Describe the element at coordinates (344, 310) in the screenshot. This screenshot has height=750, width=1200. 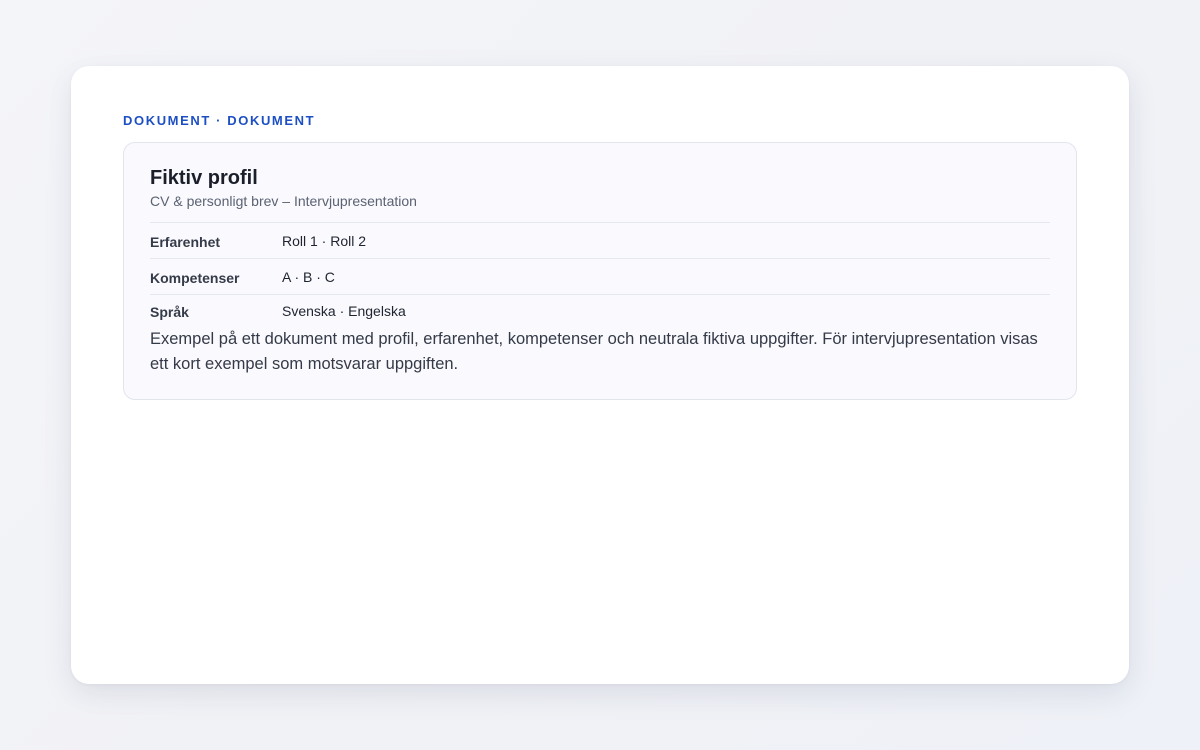
I see `detail-value: Svenska · Engelska` at that location.